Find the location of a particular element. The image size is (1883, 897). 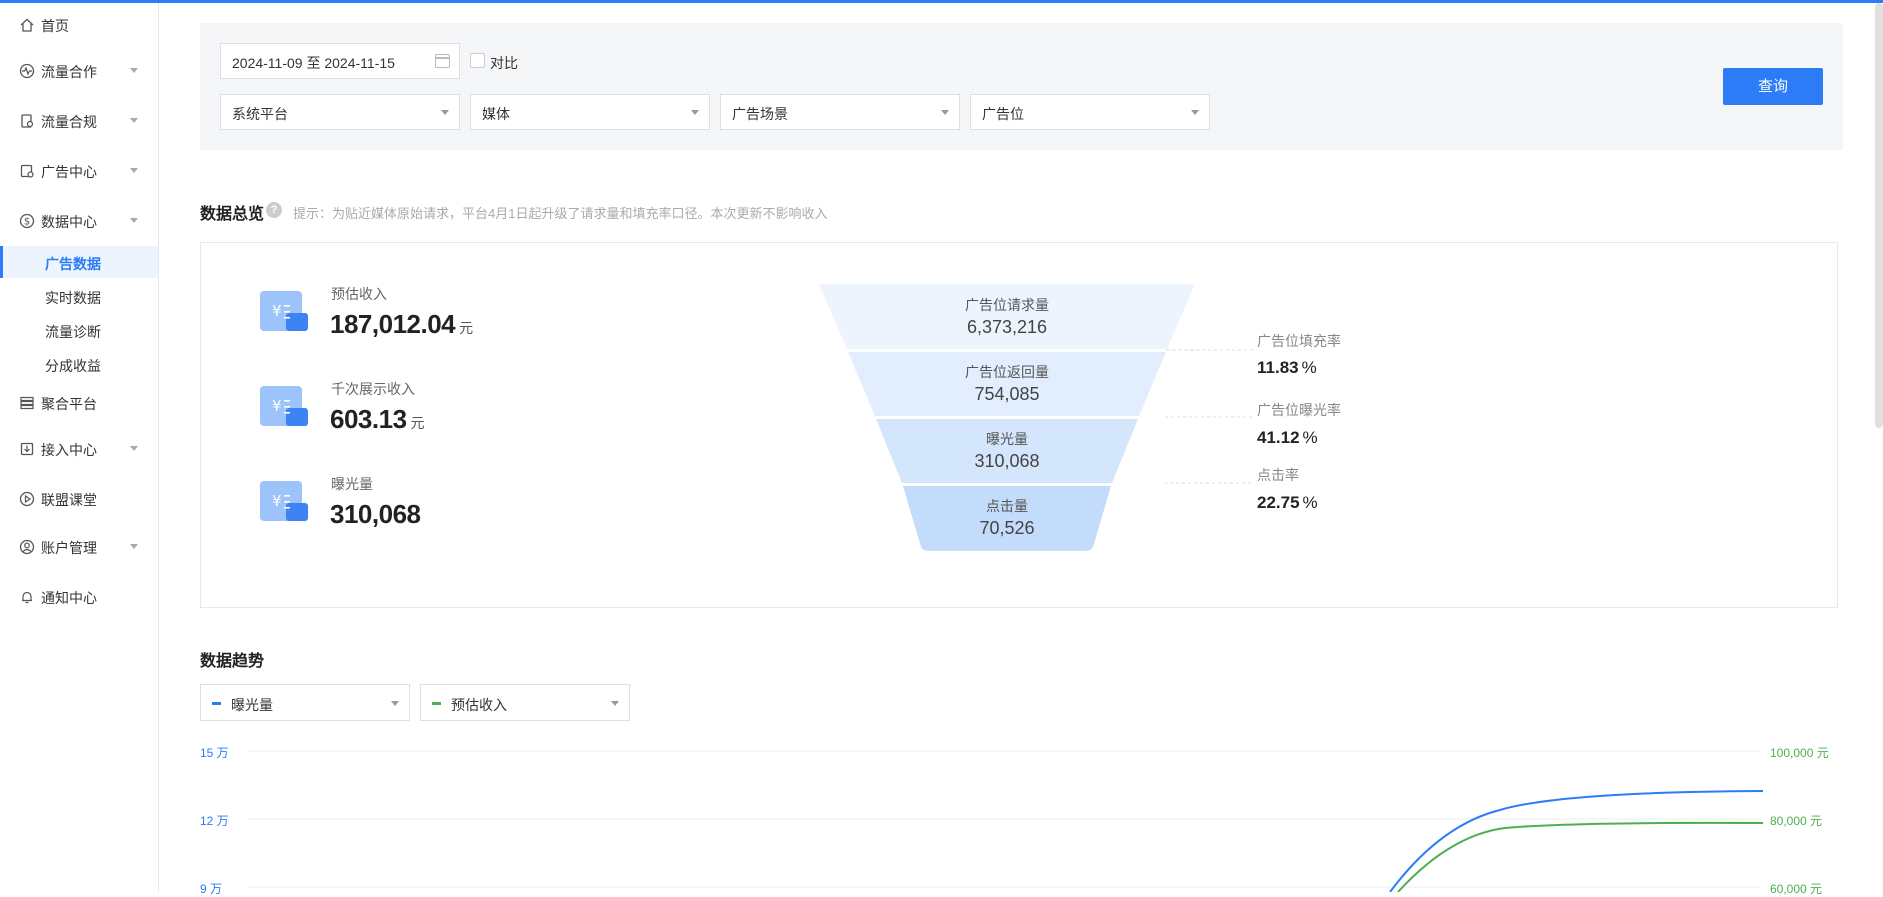

sidebar-item-home: 首页 is located at coordinates (79, 25).